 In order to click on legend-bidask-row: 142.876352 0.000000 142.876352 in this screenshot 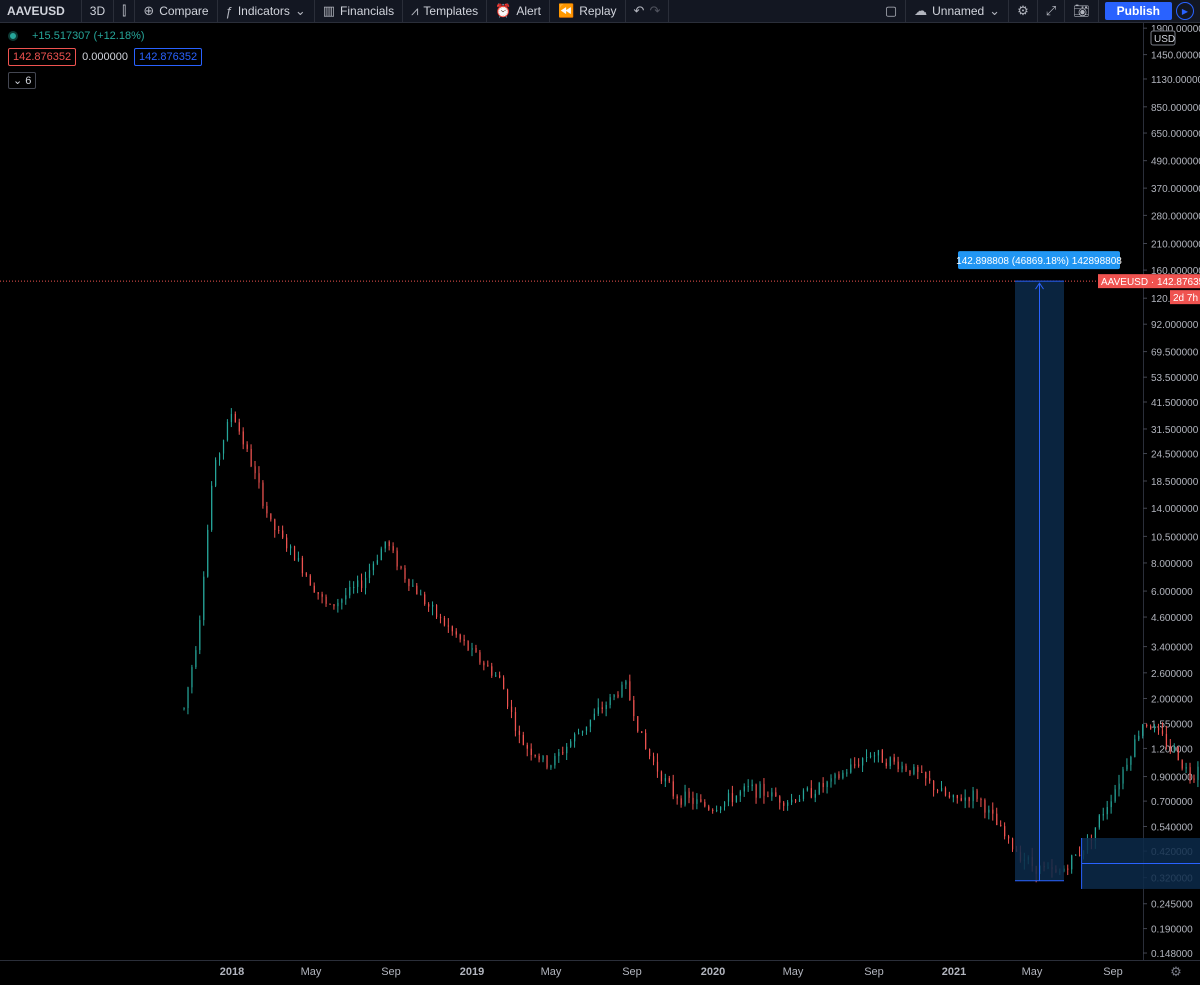, I will do `click(105, 57)`.